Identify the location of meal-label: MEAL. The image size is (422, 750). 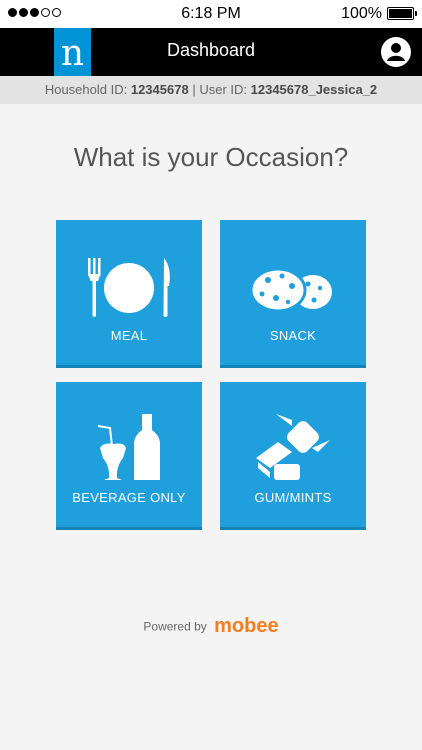
(129, 335).